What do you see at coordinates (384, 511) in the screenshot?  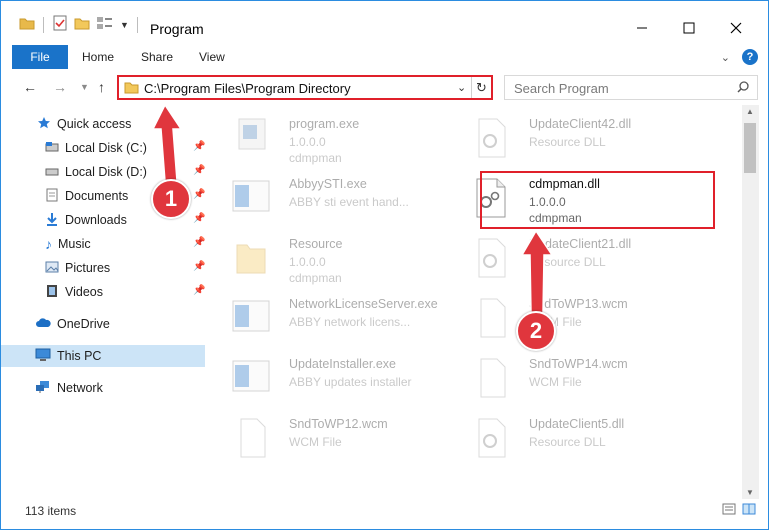 I see `status-bar: 113 items` at bounding box center [384, 511].